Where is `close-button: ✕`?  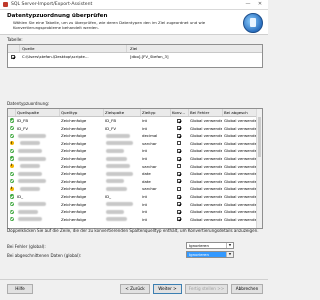 close-button: ✕ is located at coordinates (260, 4).